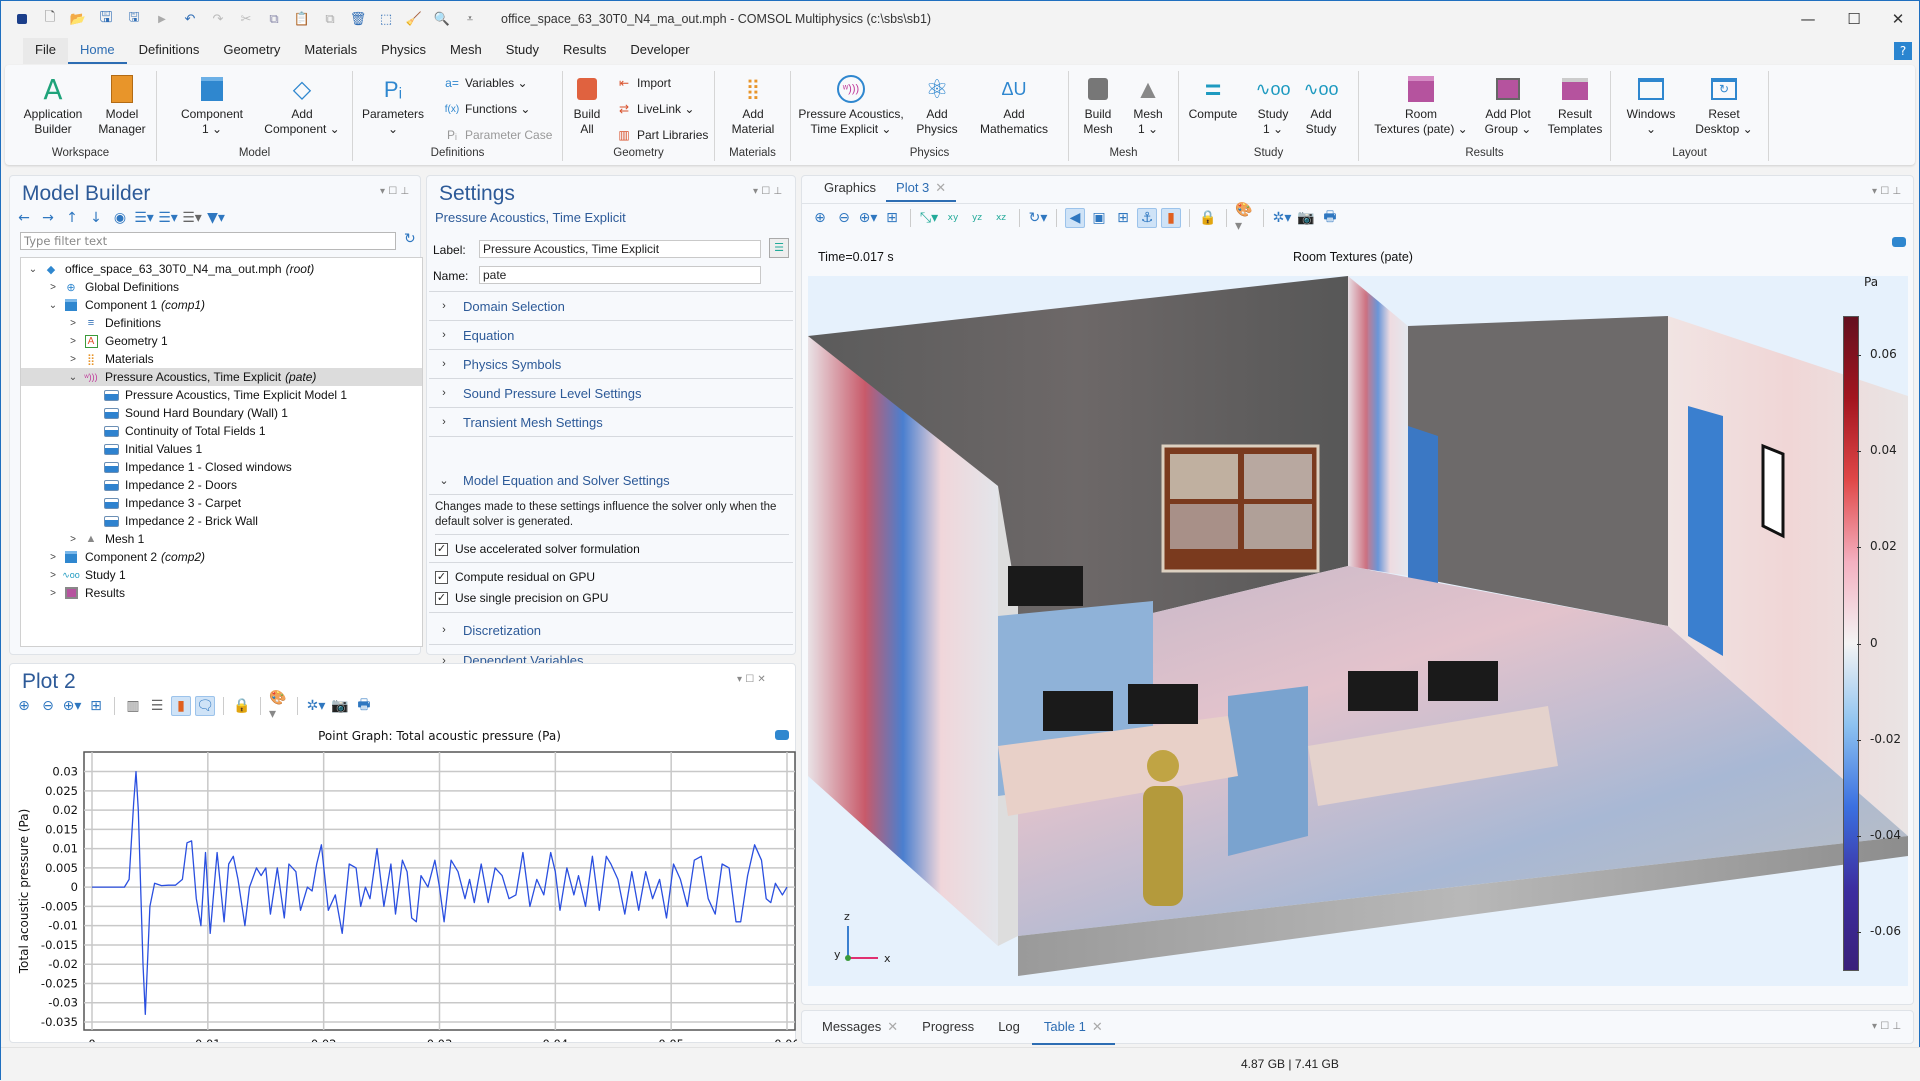 The image size is (1920, 1081). Describe the element at coordinates (485, 83) in the screenshot. I see `variables-button: a= Variables ⌄` at that location.